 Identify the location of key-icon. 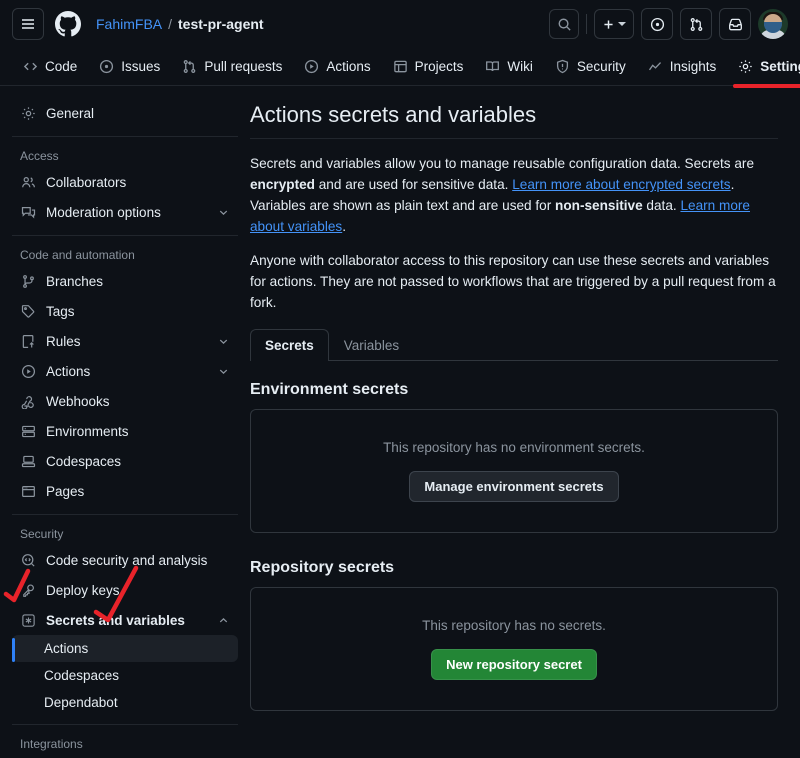
(28, 590).